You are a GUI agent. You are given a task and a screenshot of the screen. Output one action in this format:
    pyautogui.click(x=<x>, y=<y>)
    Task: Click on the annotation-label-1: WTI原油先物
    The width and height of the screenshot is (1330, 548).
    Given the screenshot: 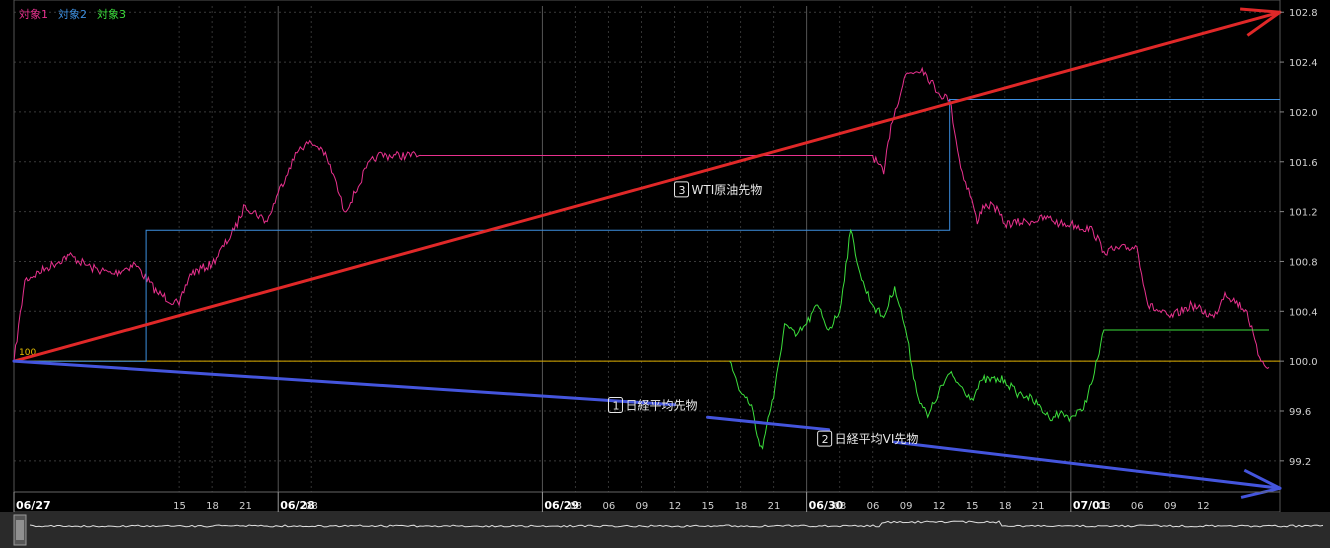 What is the action you would take?
    pyautogui.click(x=727, y=190)
    